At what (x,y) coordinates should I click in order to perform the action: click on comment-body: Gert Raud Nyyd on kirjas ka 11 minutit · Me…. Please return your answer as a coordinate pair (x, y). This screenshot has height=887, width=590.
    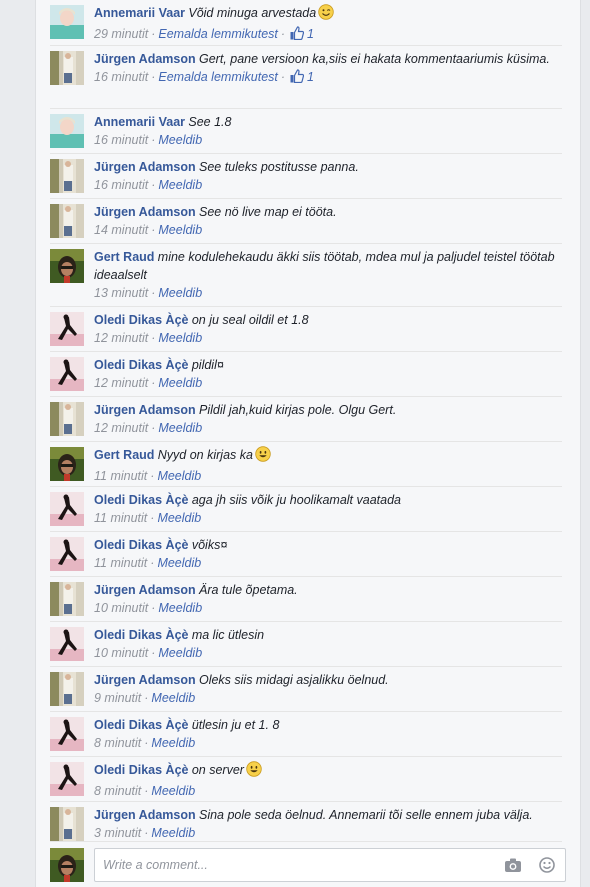
    Looking at the image, I should click on (328, 465).